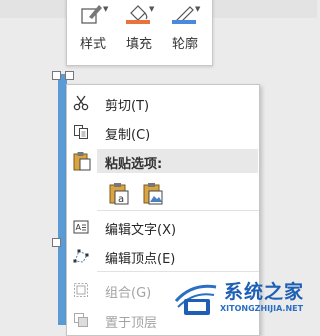 This screenshot has height=336, width=320. What do you see at coordinates (56, 75) in the screenshot?
I see `resize-handle-top-left` at bounding box center [56, 75].